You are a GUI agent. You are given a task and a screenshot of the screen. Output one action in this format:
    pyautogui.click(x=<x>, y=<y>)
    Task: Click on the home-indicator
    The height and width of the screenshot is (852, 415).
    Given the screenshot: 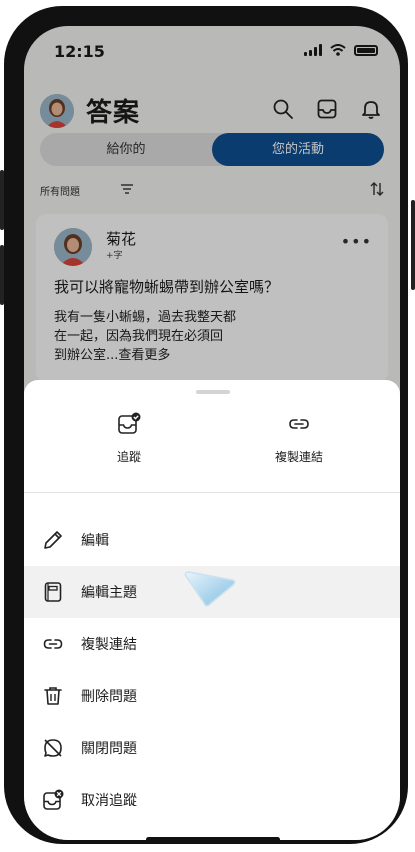 What is the action you would take?
    pyautogui.click(x=213, y=838)
    